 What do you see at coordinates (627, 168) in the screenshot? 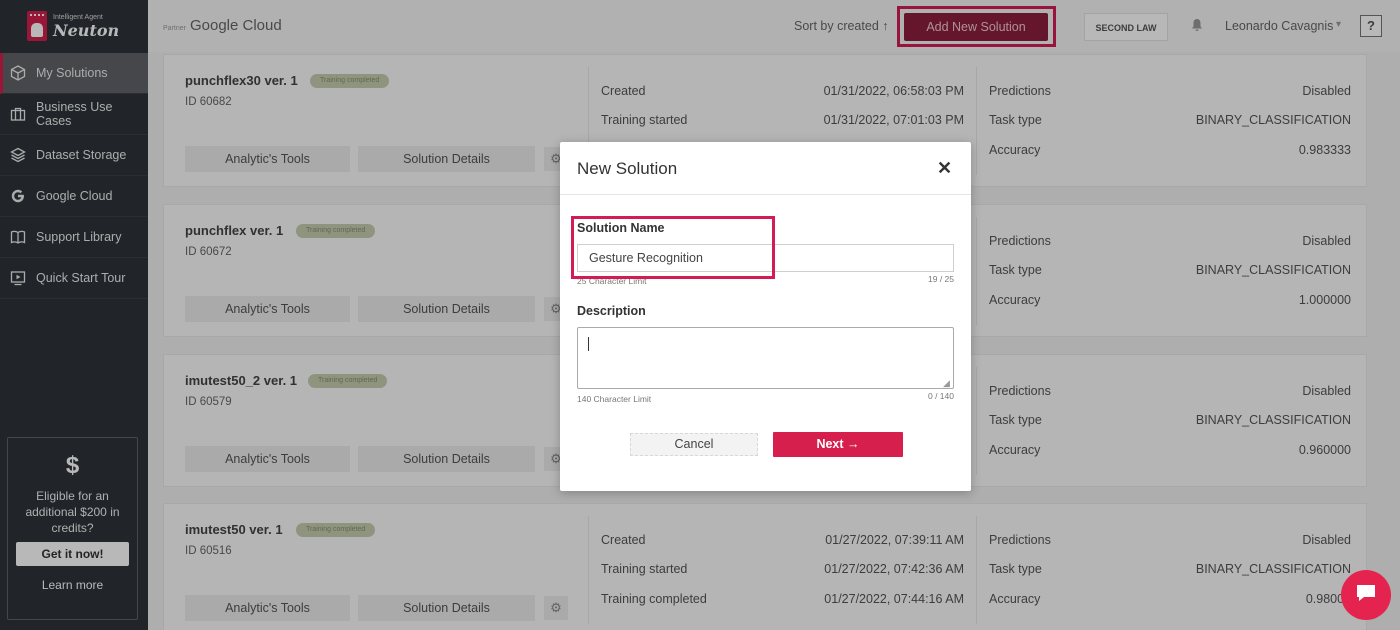
I see `dialog-title: New Solution` at bounding box center [627, 168].